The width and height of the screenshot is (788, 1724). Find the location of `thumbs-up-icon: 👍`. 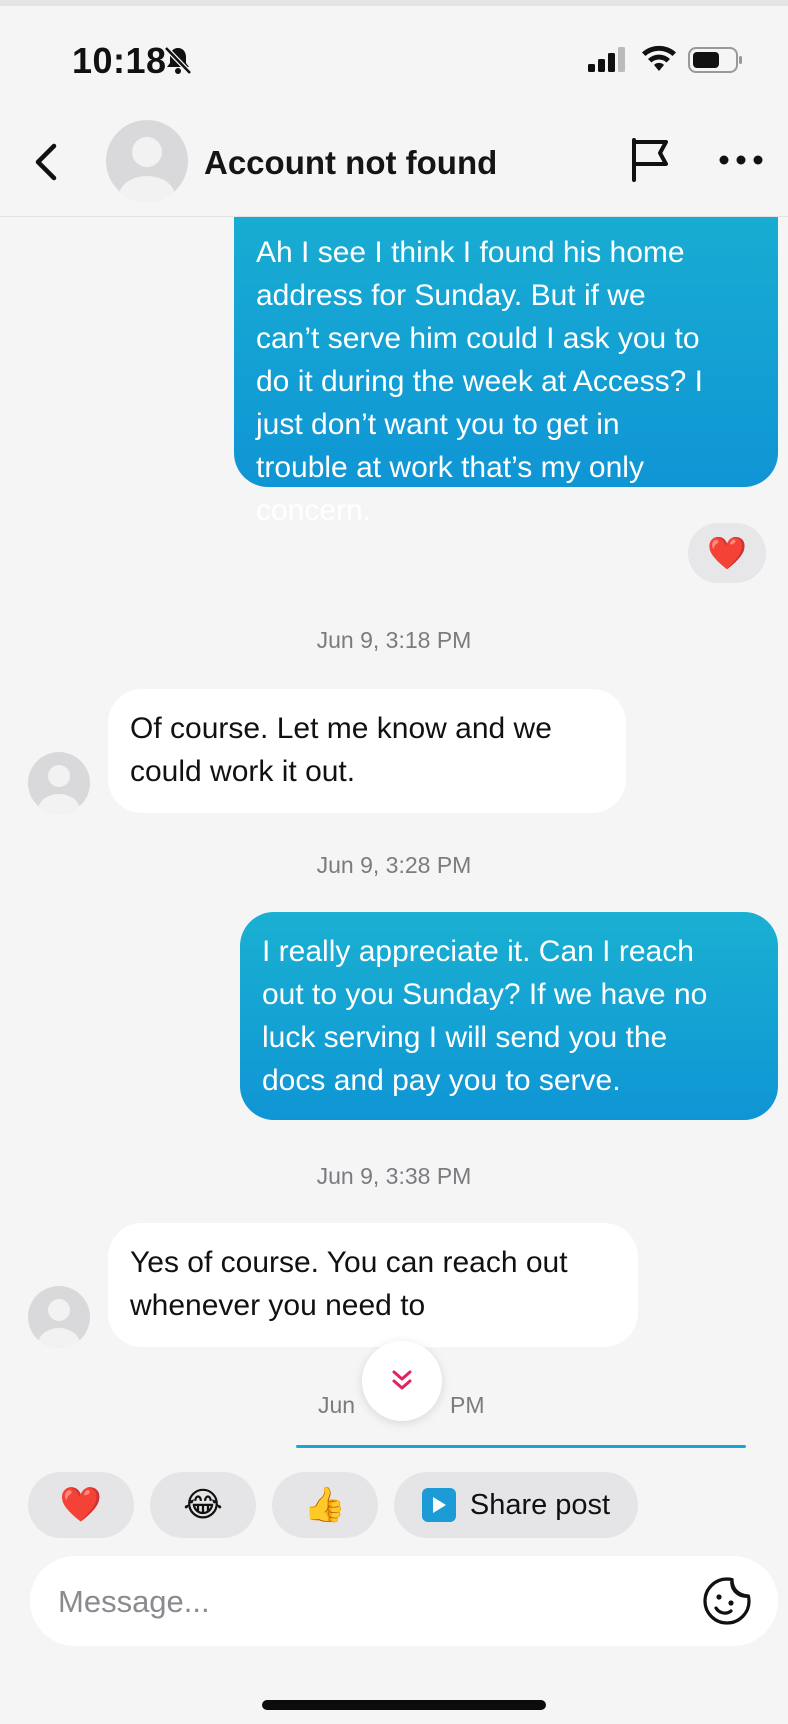

thumbs-up-icon: 👍 is located at coordinates (325, 1505).